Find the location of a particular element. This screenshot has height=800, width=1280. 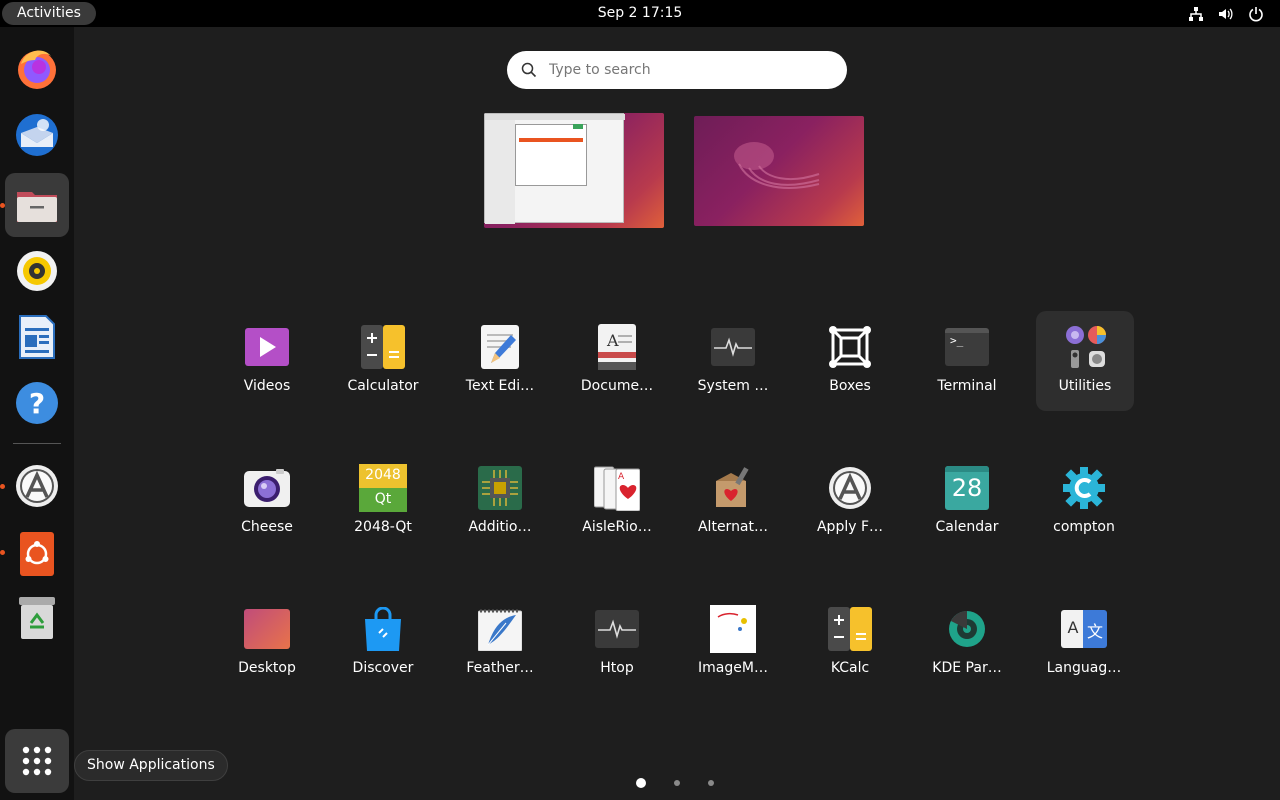

imagemagick-icon is located at coordinates (733, 629).